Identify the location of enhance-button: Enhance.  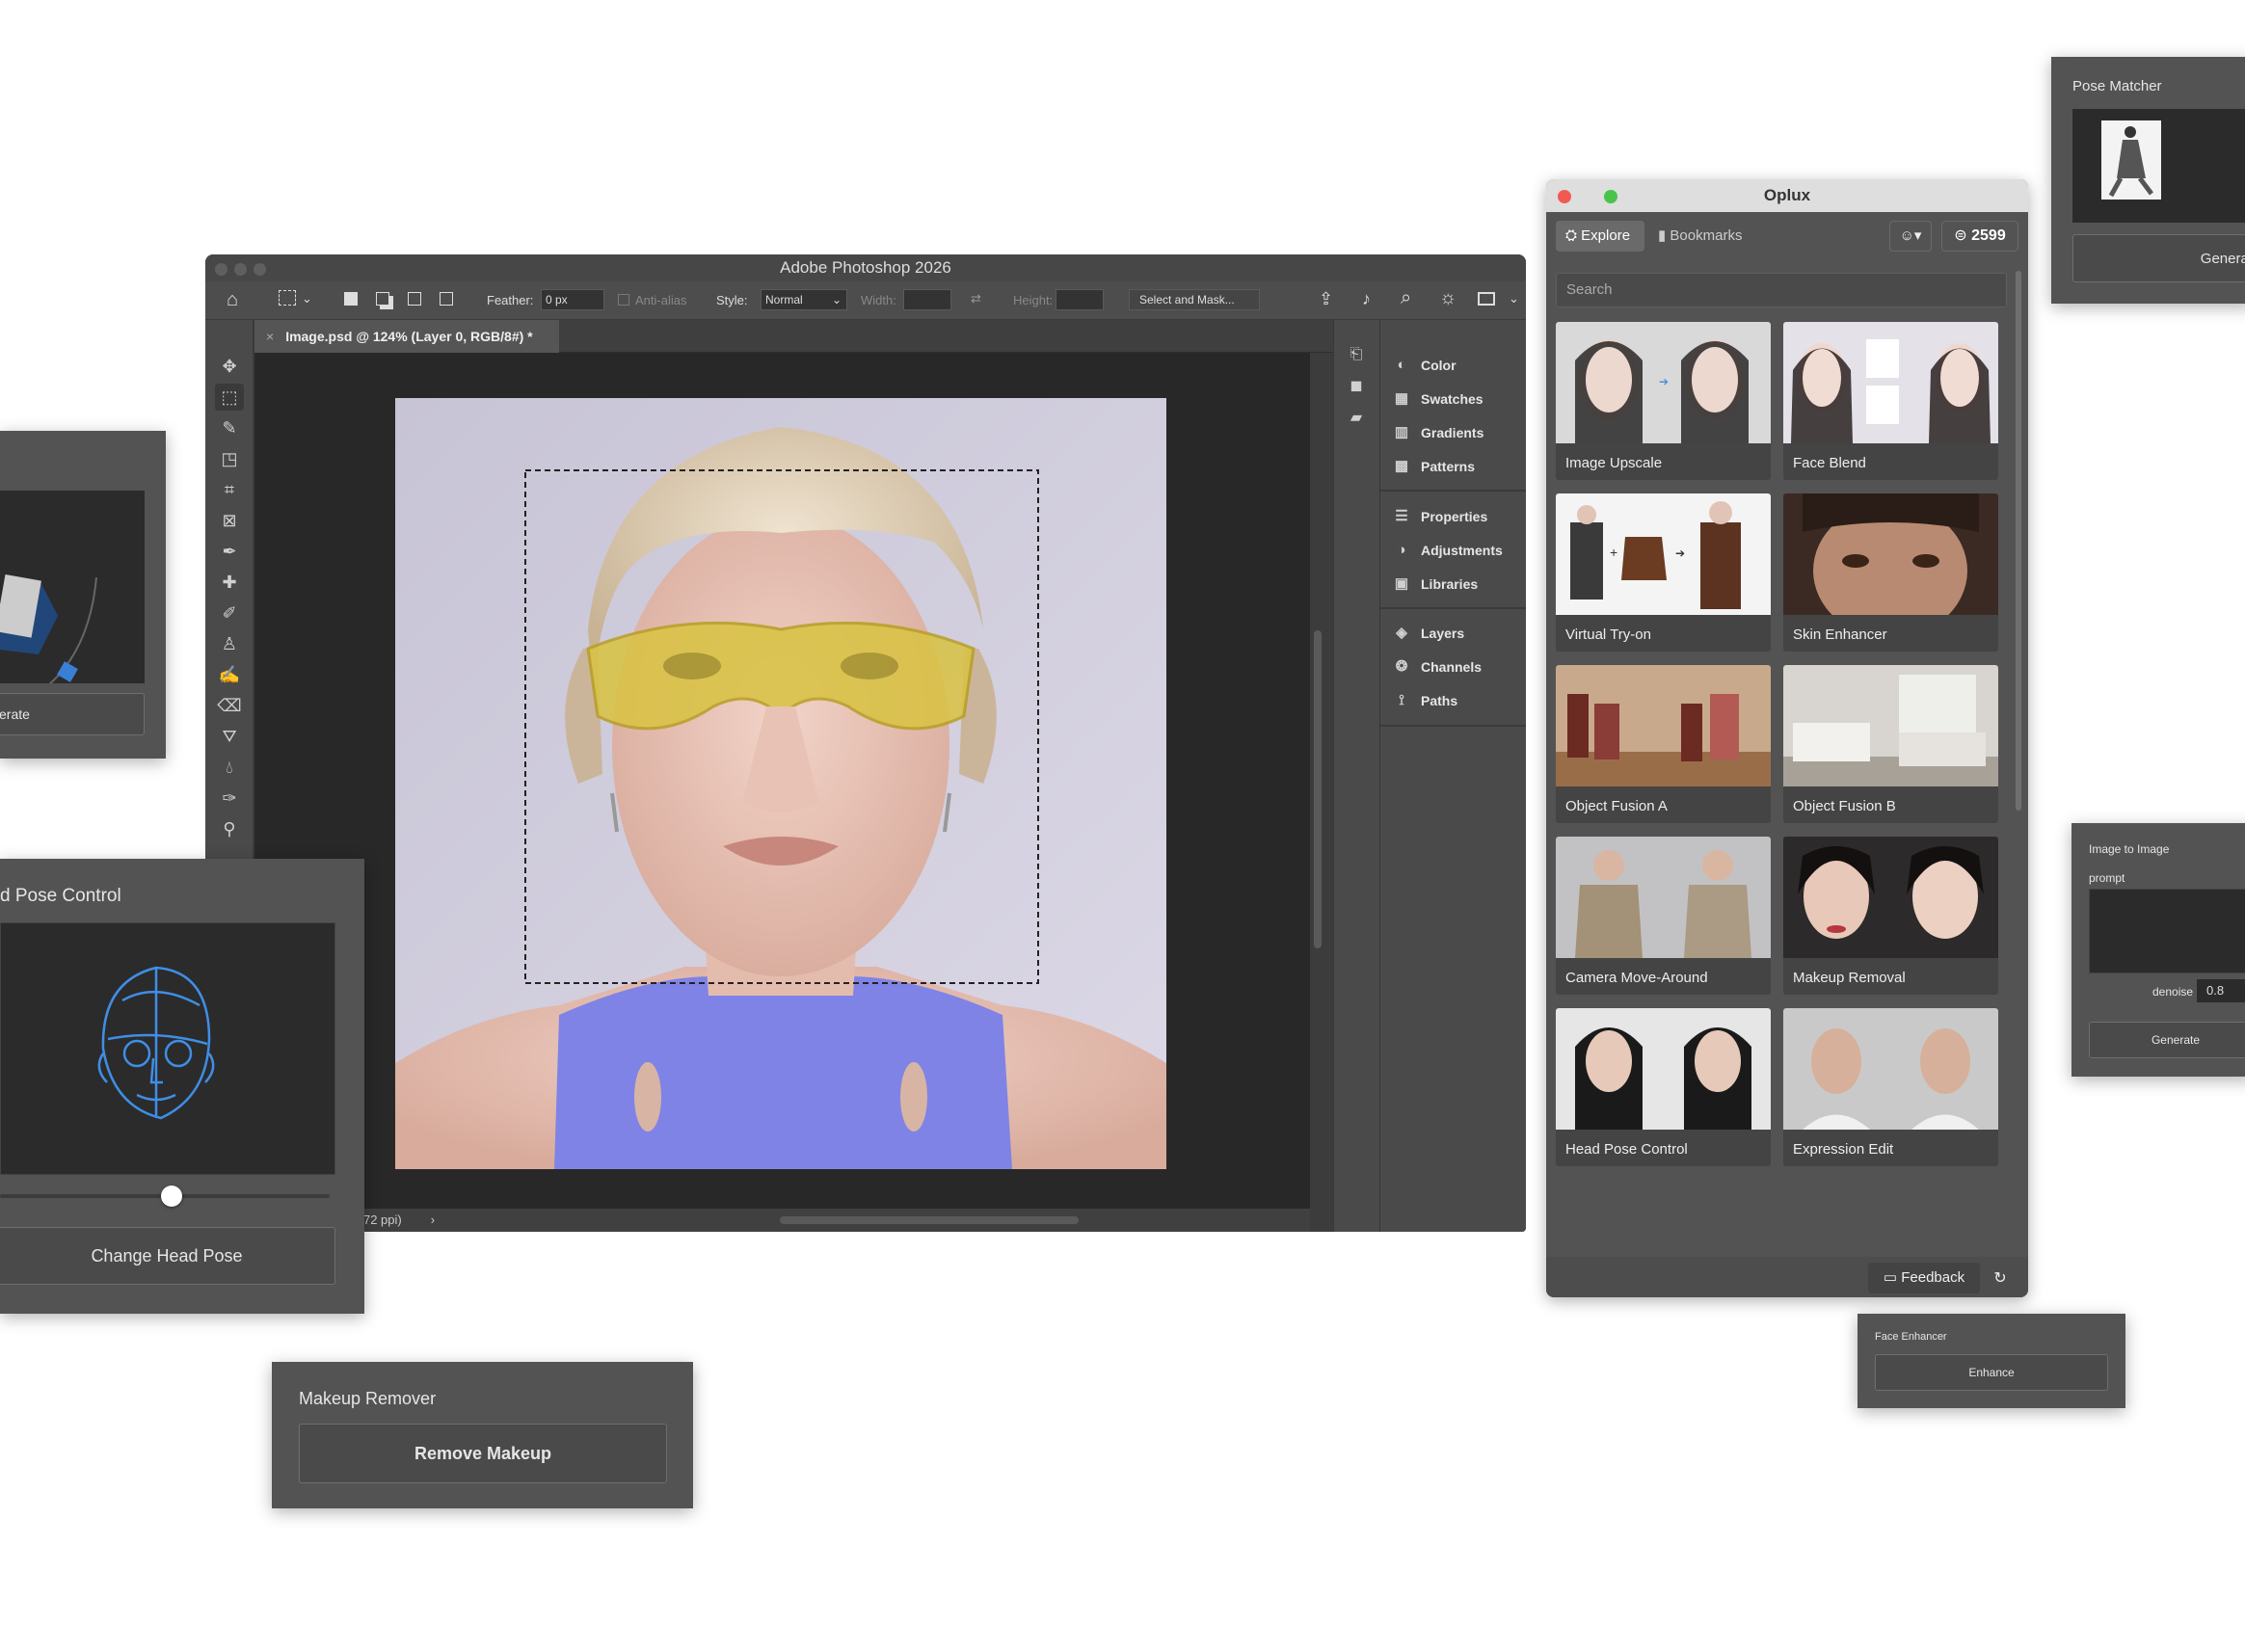
(1991, 1373).